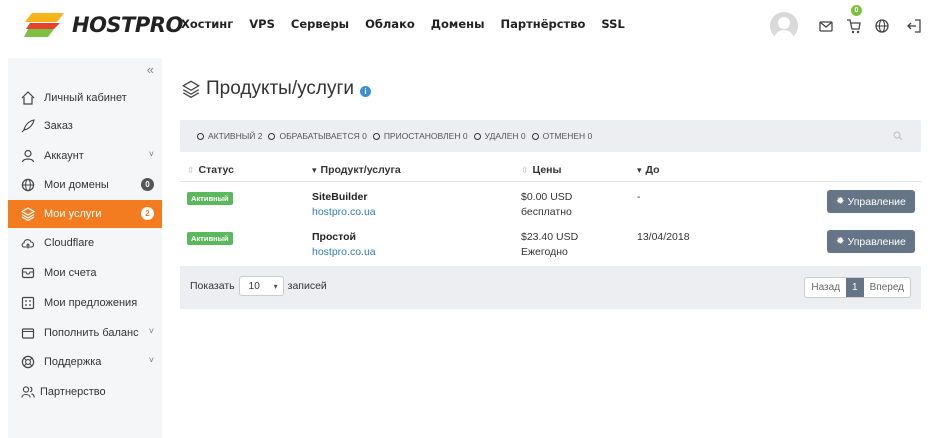 This screenshot has height=438, width=940. What do you see at coordinates (390, 24) in the screenshot?
I see `nav-cloud: Облако` at bounding box center [390, 24].